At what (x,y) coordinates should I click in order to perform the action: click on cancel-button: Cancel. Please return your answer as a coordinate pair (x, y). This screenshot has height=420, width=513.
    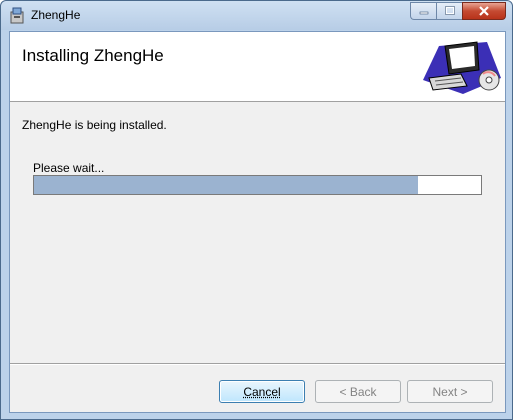
    Looking at the image, I should click on (262, 391).